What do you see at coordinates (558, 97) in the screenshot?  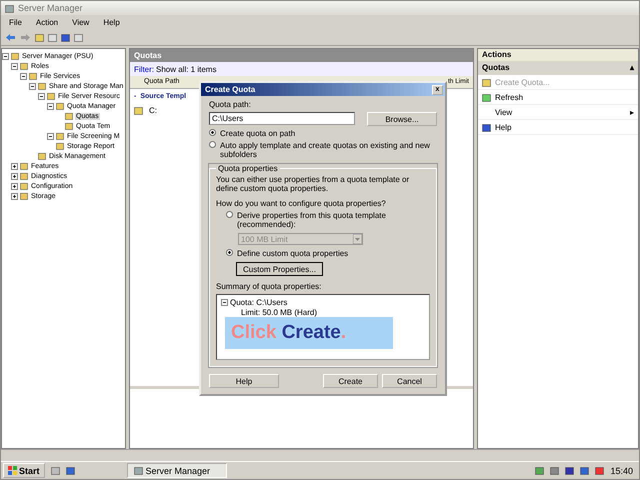 I see `task-link: Refresh` at bounding box center [558, 97].